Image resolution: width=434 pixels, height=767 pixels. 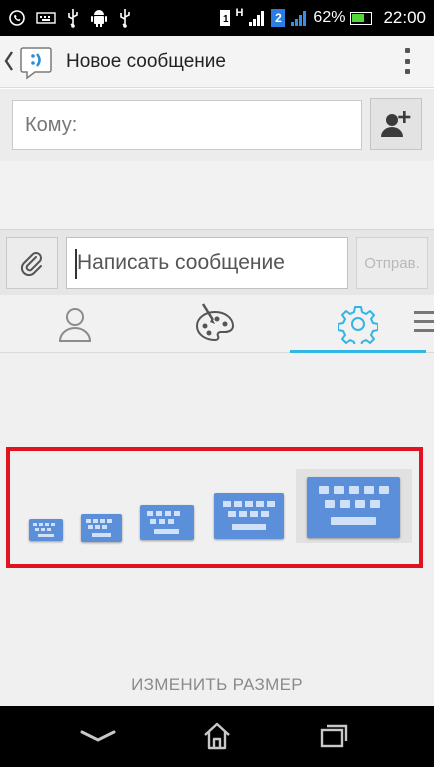 What do you see at coordinates (36, 62) in the screenshot?
I see `messaging-app-icon` at bounding box center [36, 62].